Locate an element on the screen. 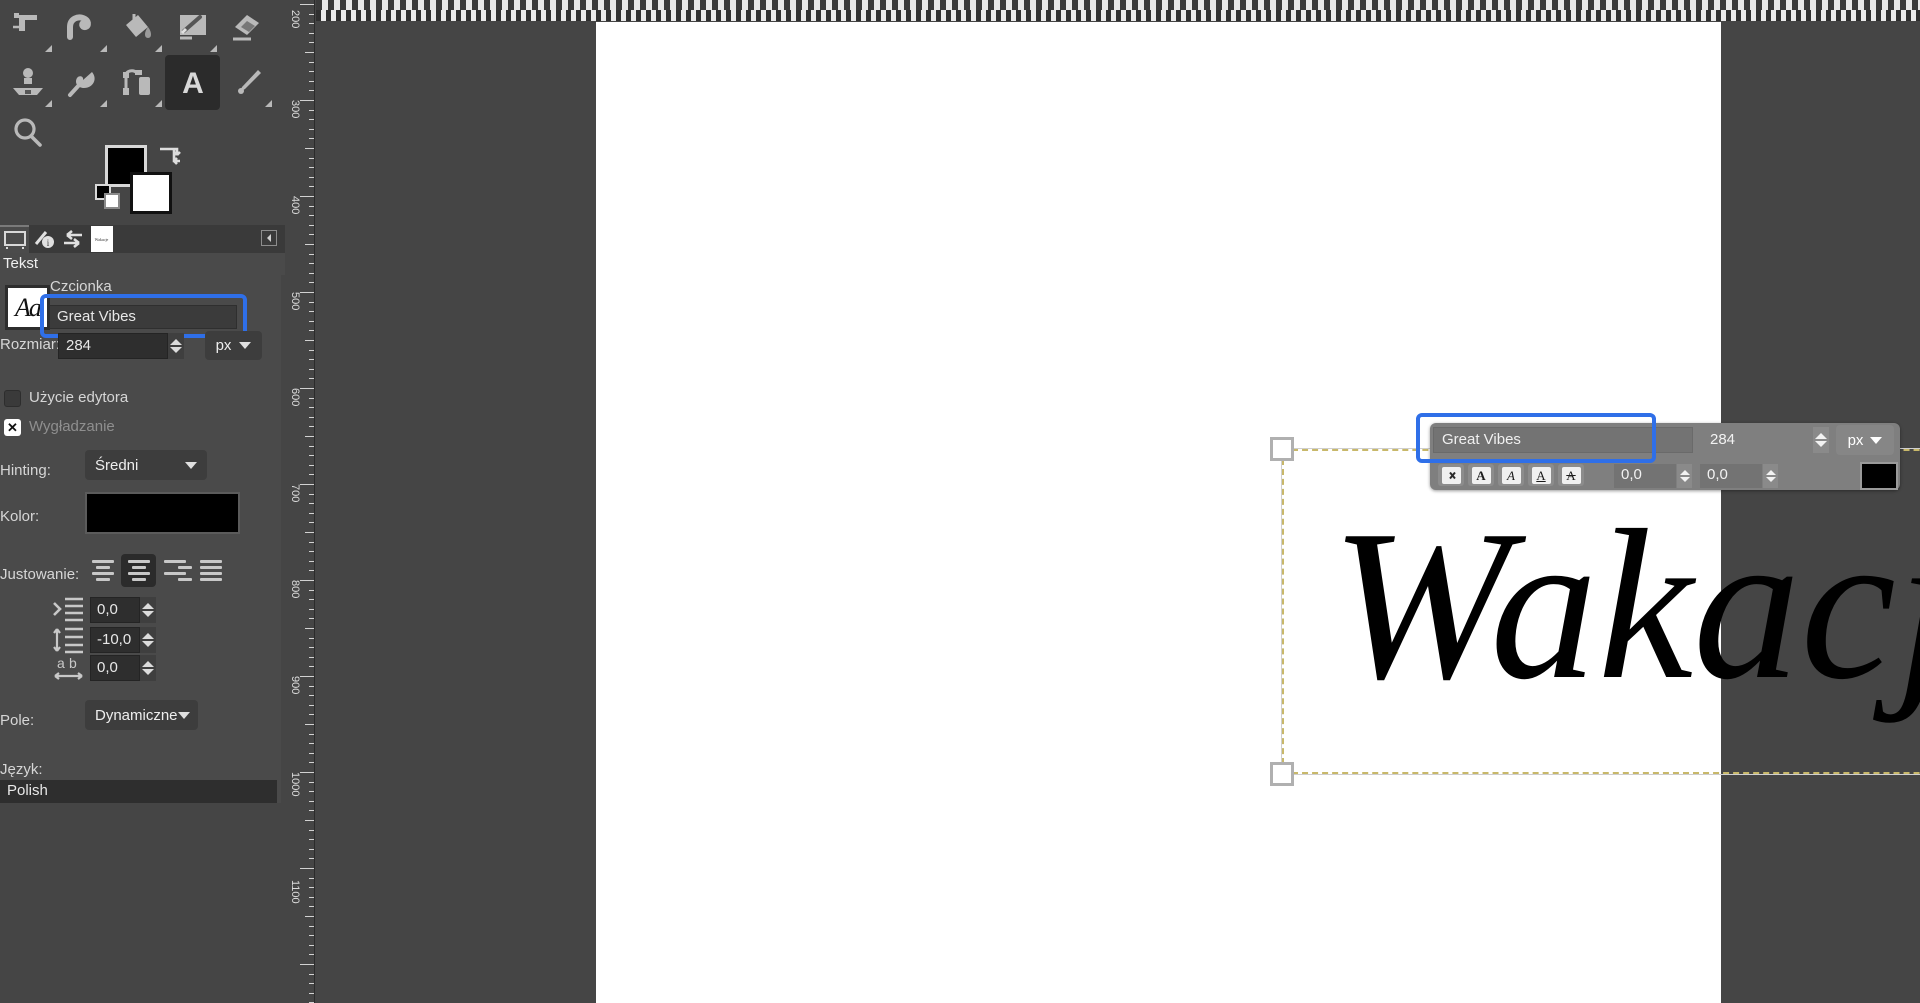 The width and height of the screenshot is (1920, 1003). font-label: Czcionka is located at coordinates (81, 286).